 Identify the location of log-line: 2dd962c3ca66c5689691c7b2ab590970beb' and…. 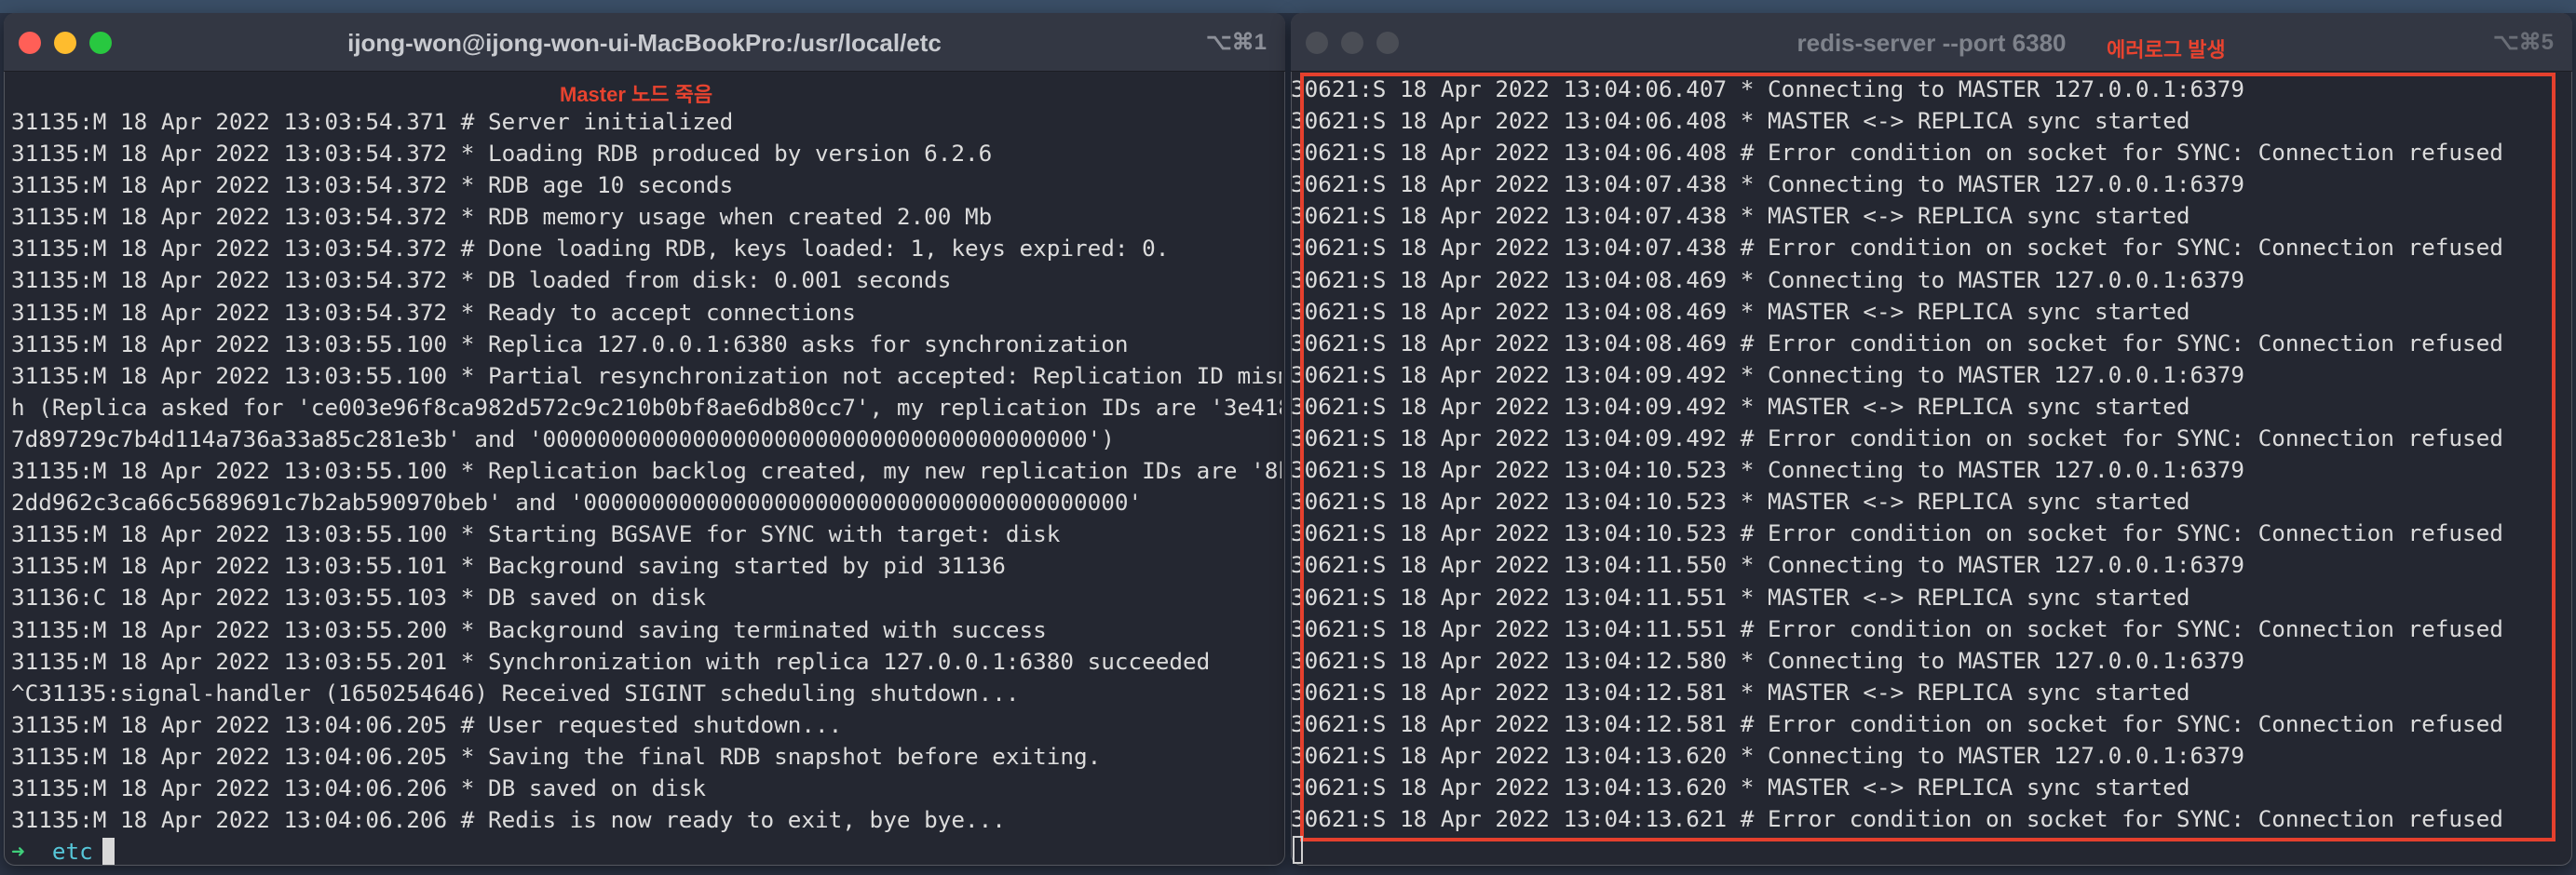
(577, 503).